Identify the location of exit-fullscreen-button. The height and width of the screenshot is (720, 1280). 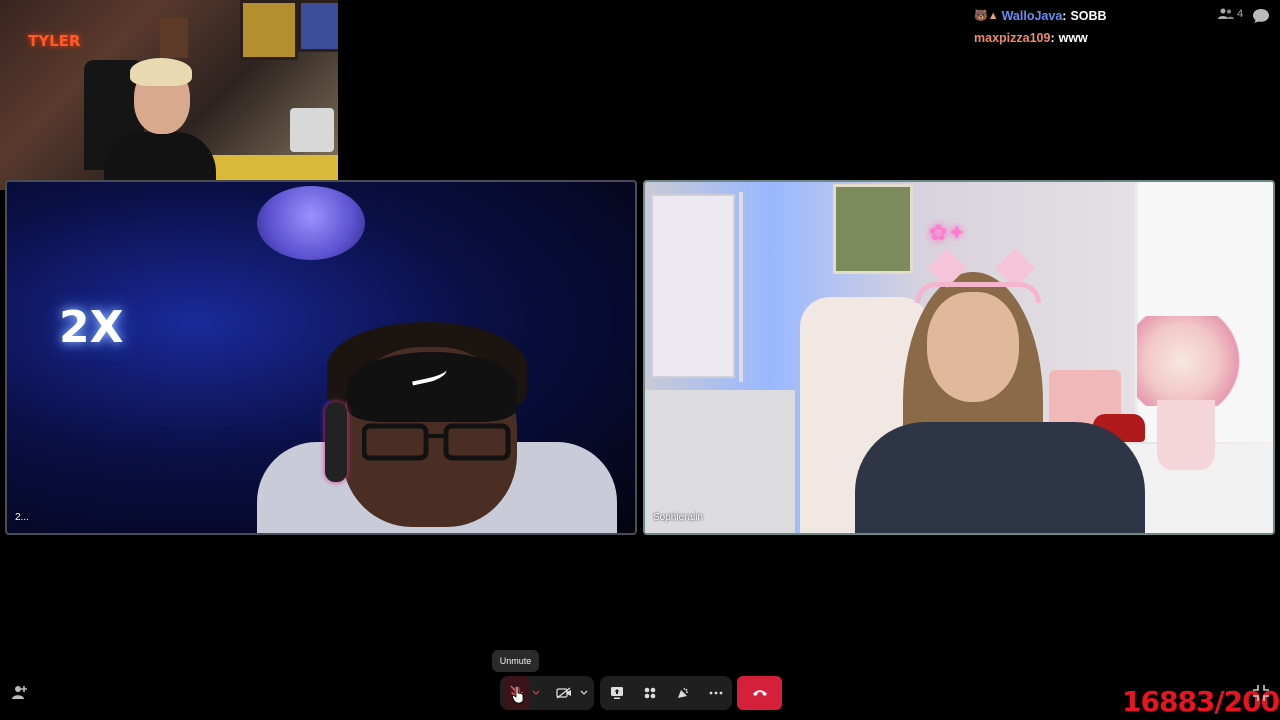
(1261, 693).